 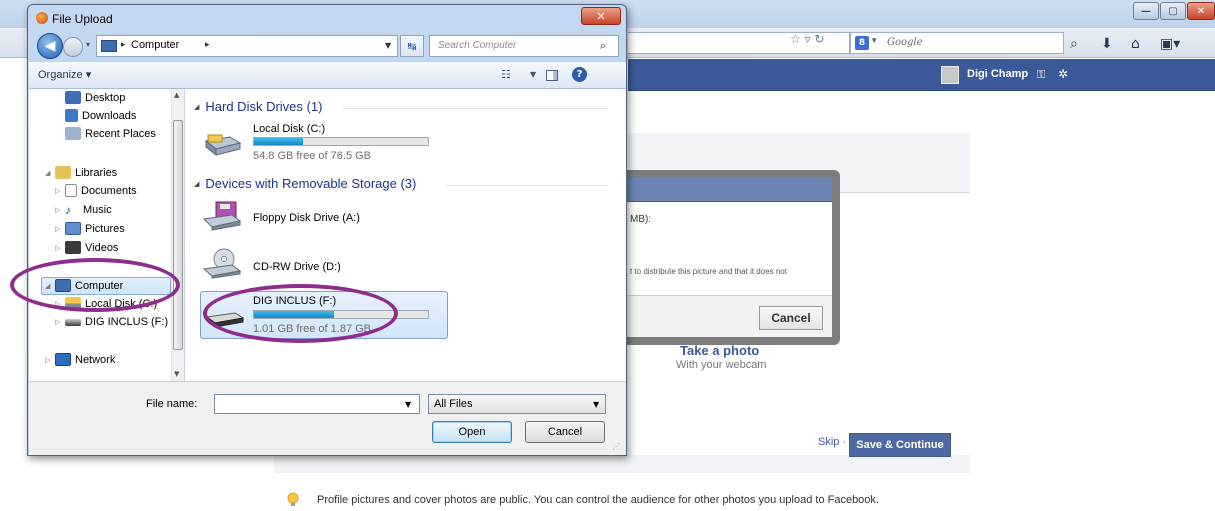 What do you see at coordinates (900, 445) in the screenshot?
I see `save-continue-button: Save & Continue` at bounding box center [900, 445].